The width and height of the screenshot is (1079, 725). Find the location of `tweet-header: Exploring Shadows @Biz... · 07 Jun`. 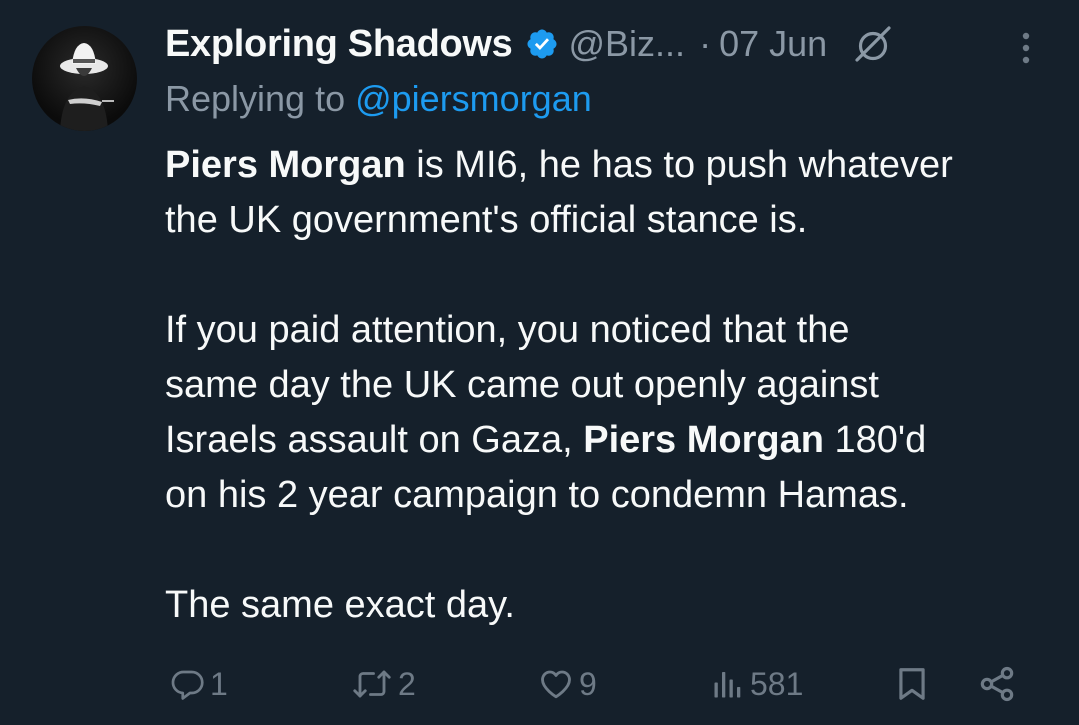

tweet-header: Exploring Shadows @Biz... · 07 Jun is located at coordinates (615, 44).